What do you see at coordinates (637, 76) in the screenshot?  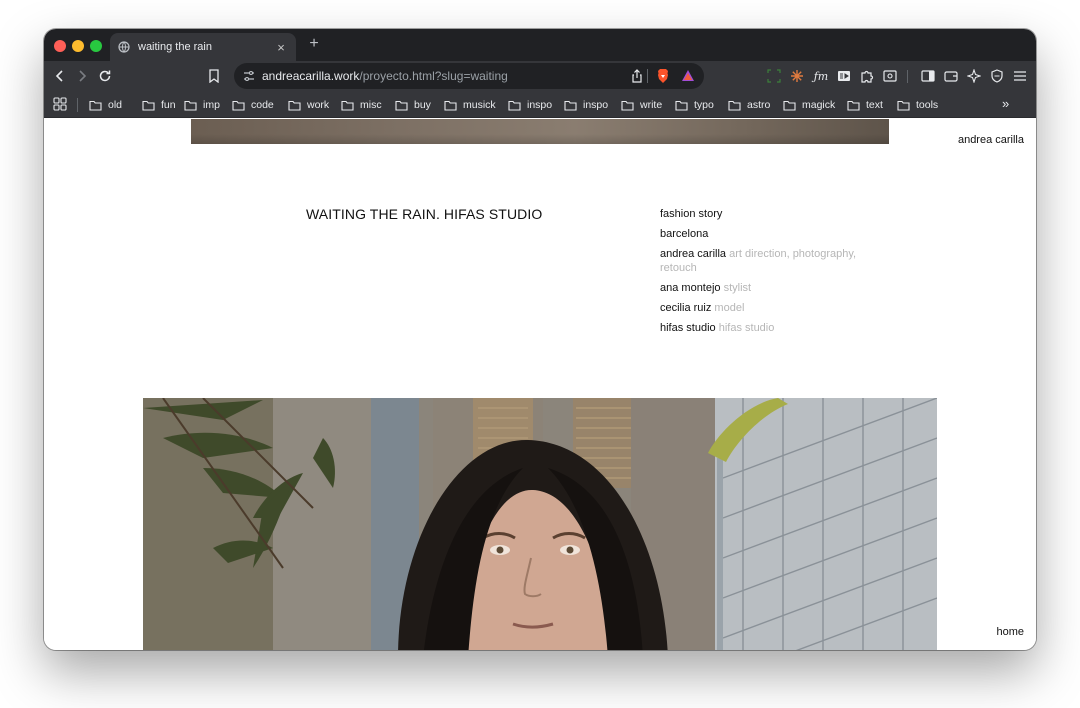 I see `share-icon` at bounding box center [637, 76].